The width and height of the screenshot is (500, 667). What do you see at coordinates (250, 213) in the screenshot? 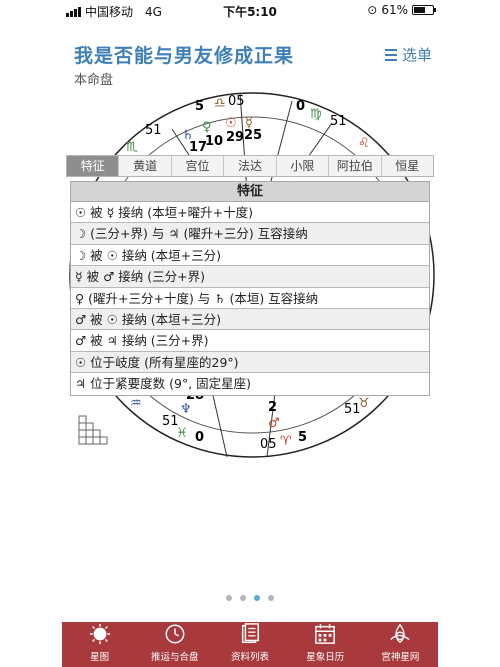
I see `table-row: ☉ 被 ☿ 接纳 (本垣+曜升+十度)` at bounding box center [250, 213].